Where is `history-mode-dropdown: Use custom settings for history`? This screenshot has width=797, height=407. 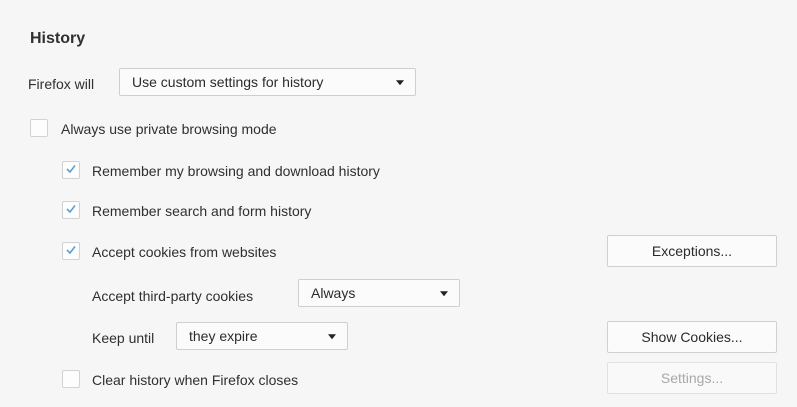 history-mode-dropdown: Use custom settings for history is located at coordinates (267, 82).